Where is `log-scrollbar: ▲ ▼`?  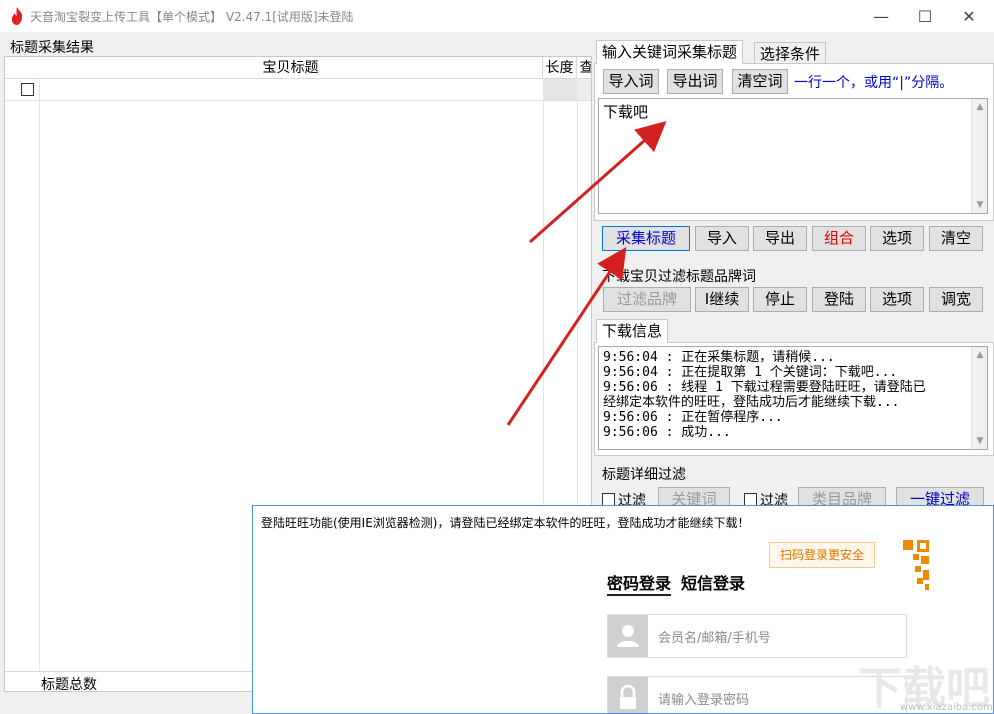 log-scrollbar: ▲ ▼ is located at coordinates (979, 398).